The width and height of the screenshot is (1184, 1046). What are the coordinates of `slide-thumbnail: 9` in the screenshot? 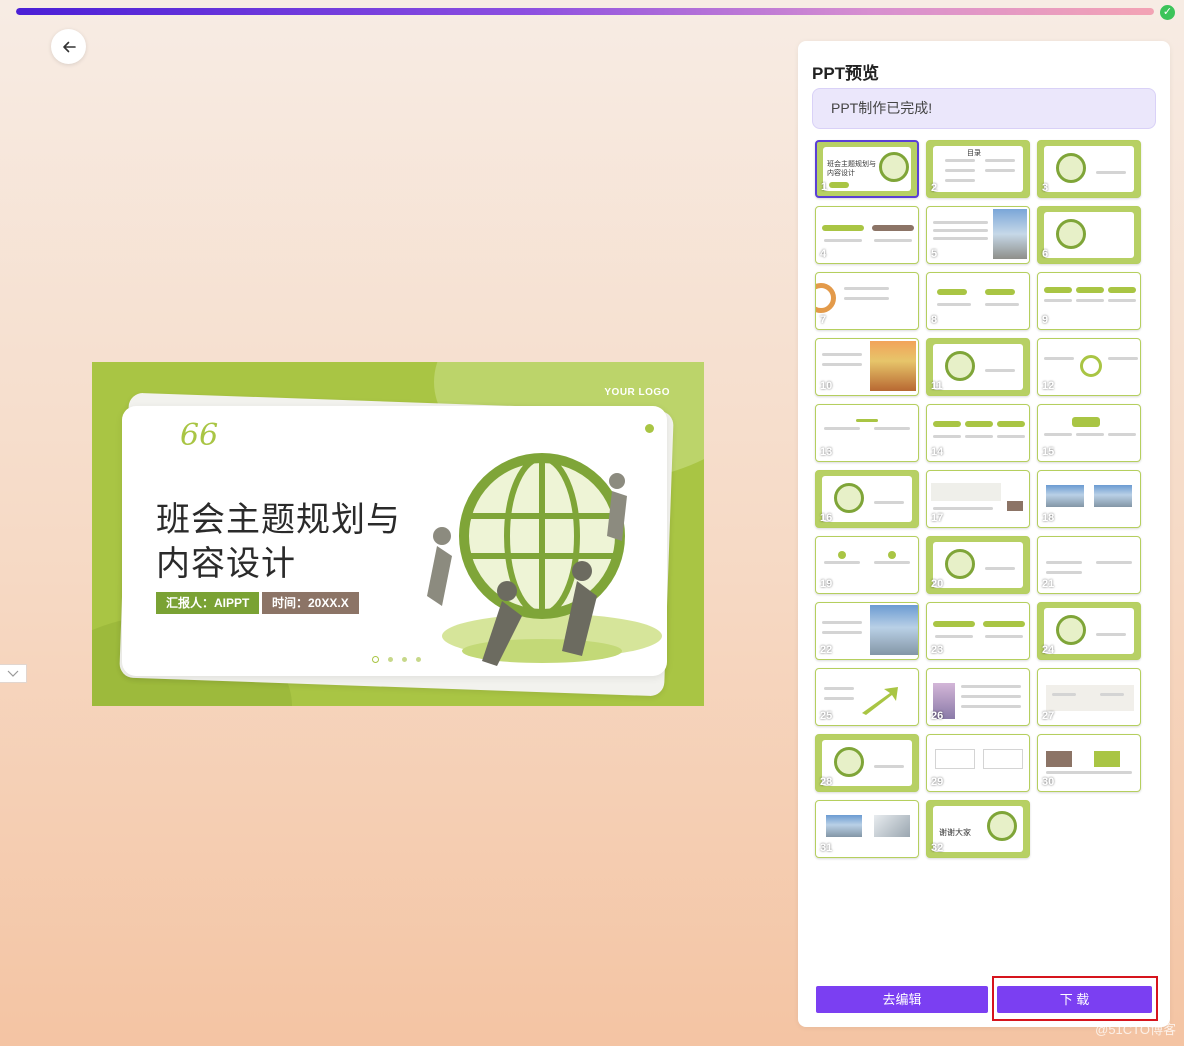 It's located at (1089, 301).